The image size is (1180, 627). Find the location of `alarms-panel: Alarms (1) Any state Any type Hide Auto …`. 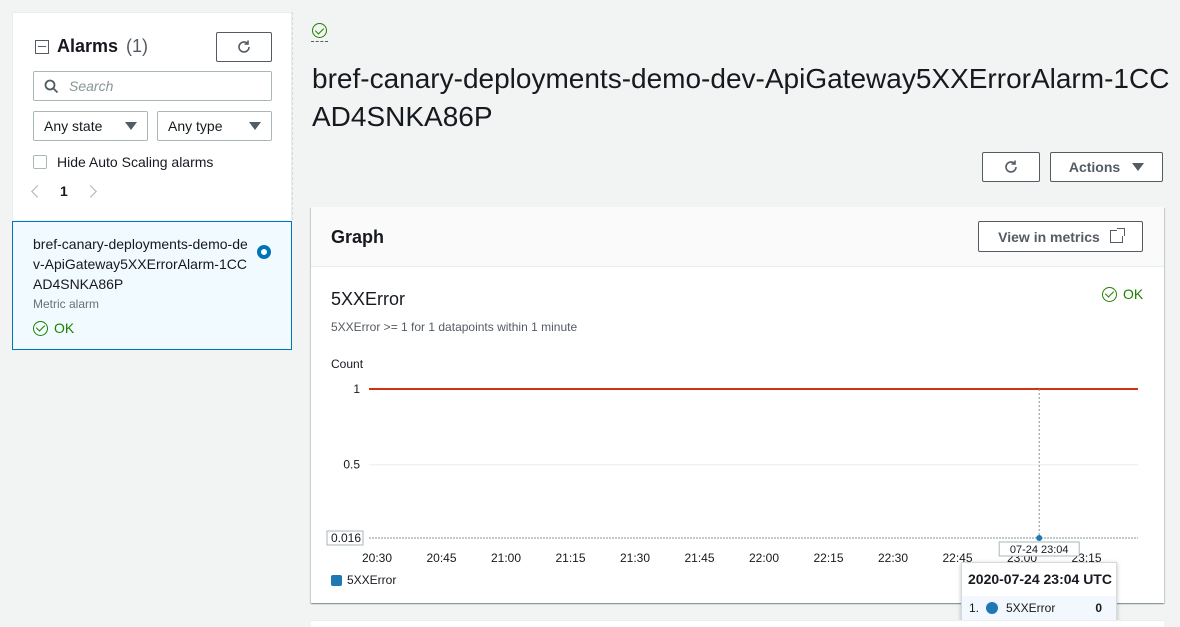

alarms-panel: Alarms (1) Any state Any type Hide Auto … is located at coordinates (152, 116).